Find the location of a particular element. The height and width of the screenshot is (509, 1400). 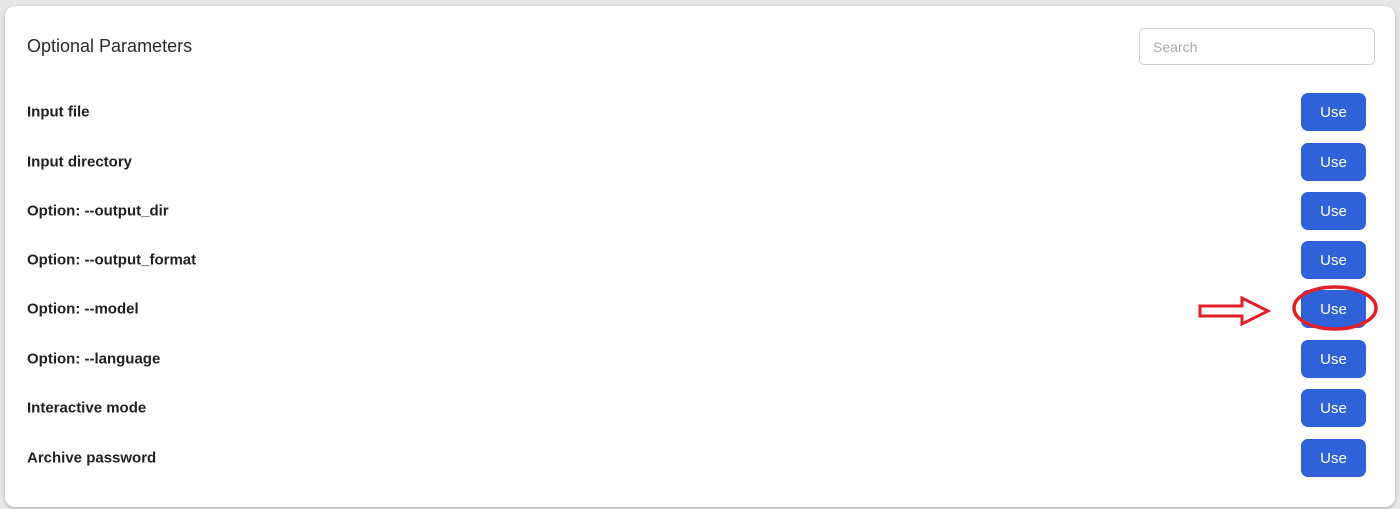

use-button-archive-password: Use is located at coordinates (1333, 458).